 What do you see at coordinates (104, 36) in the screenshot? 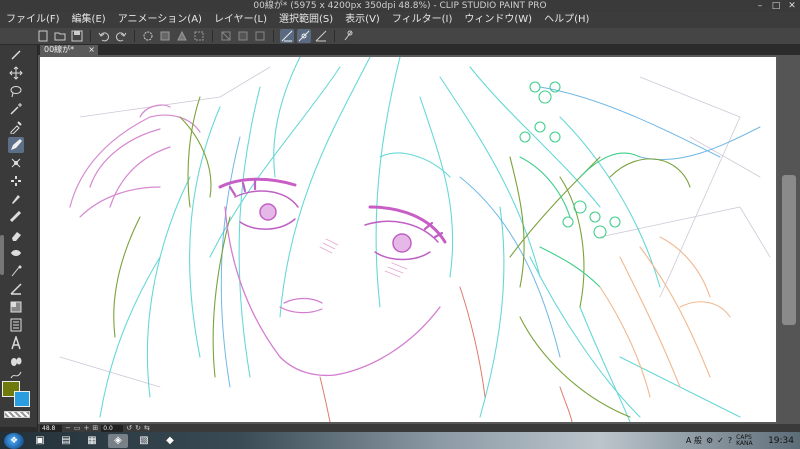
I see `undo-icon` at bounding box center [104, 36].